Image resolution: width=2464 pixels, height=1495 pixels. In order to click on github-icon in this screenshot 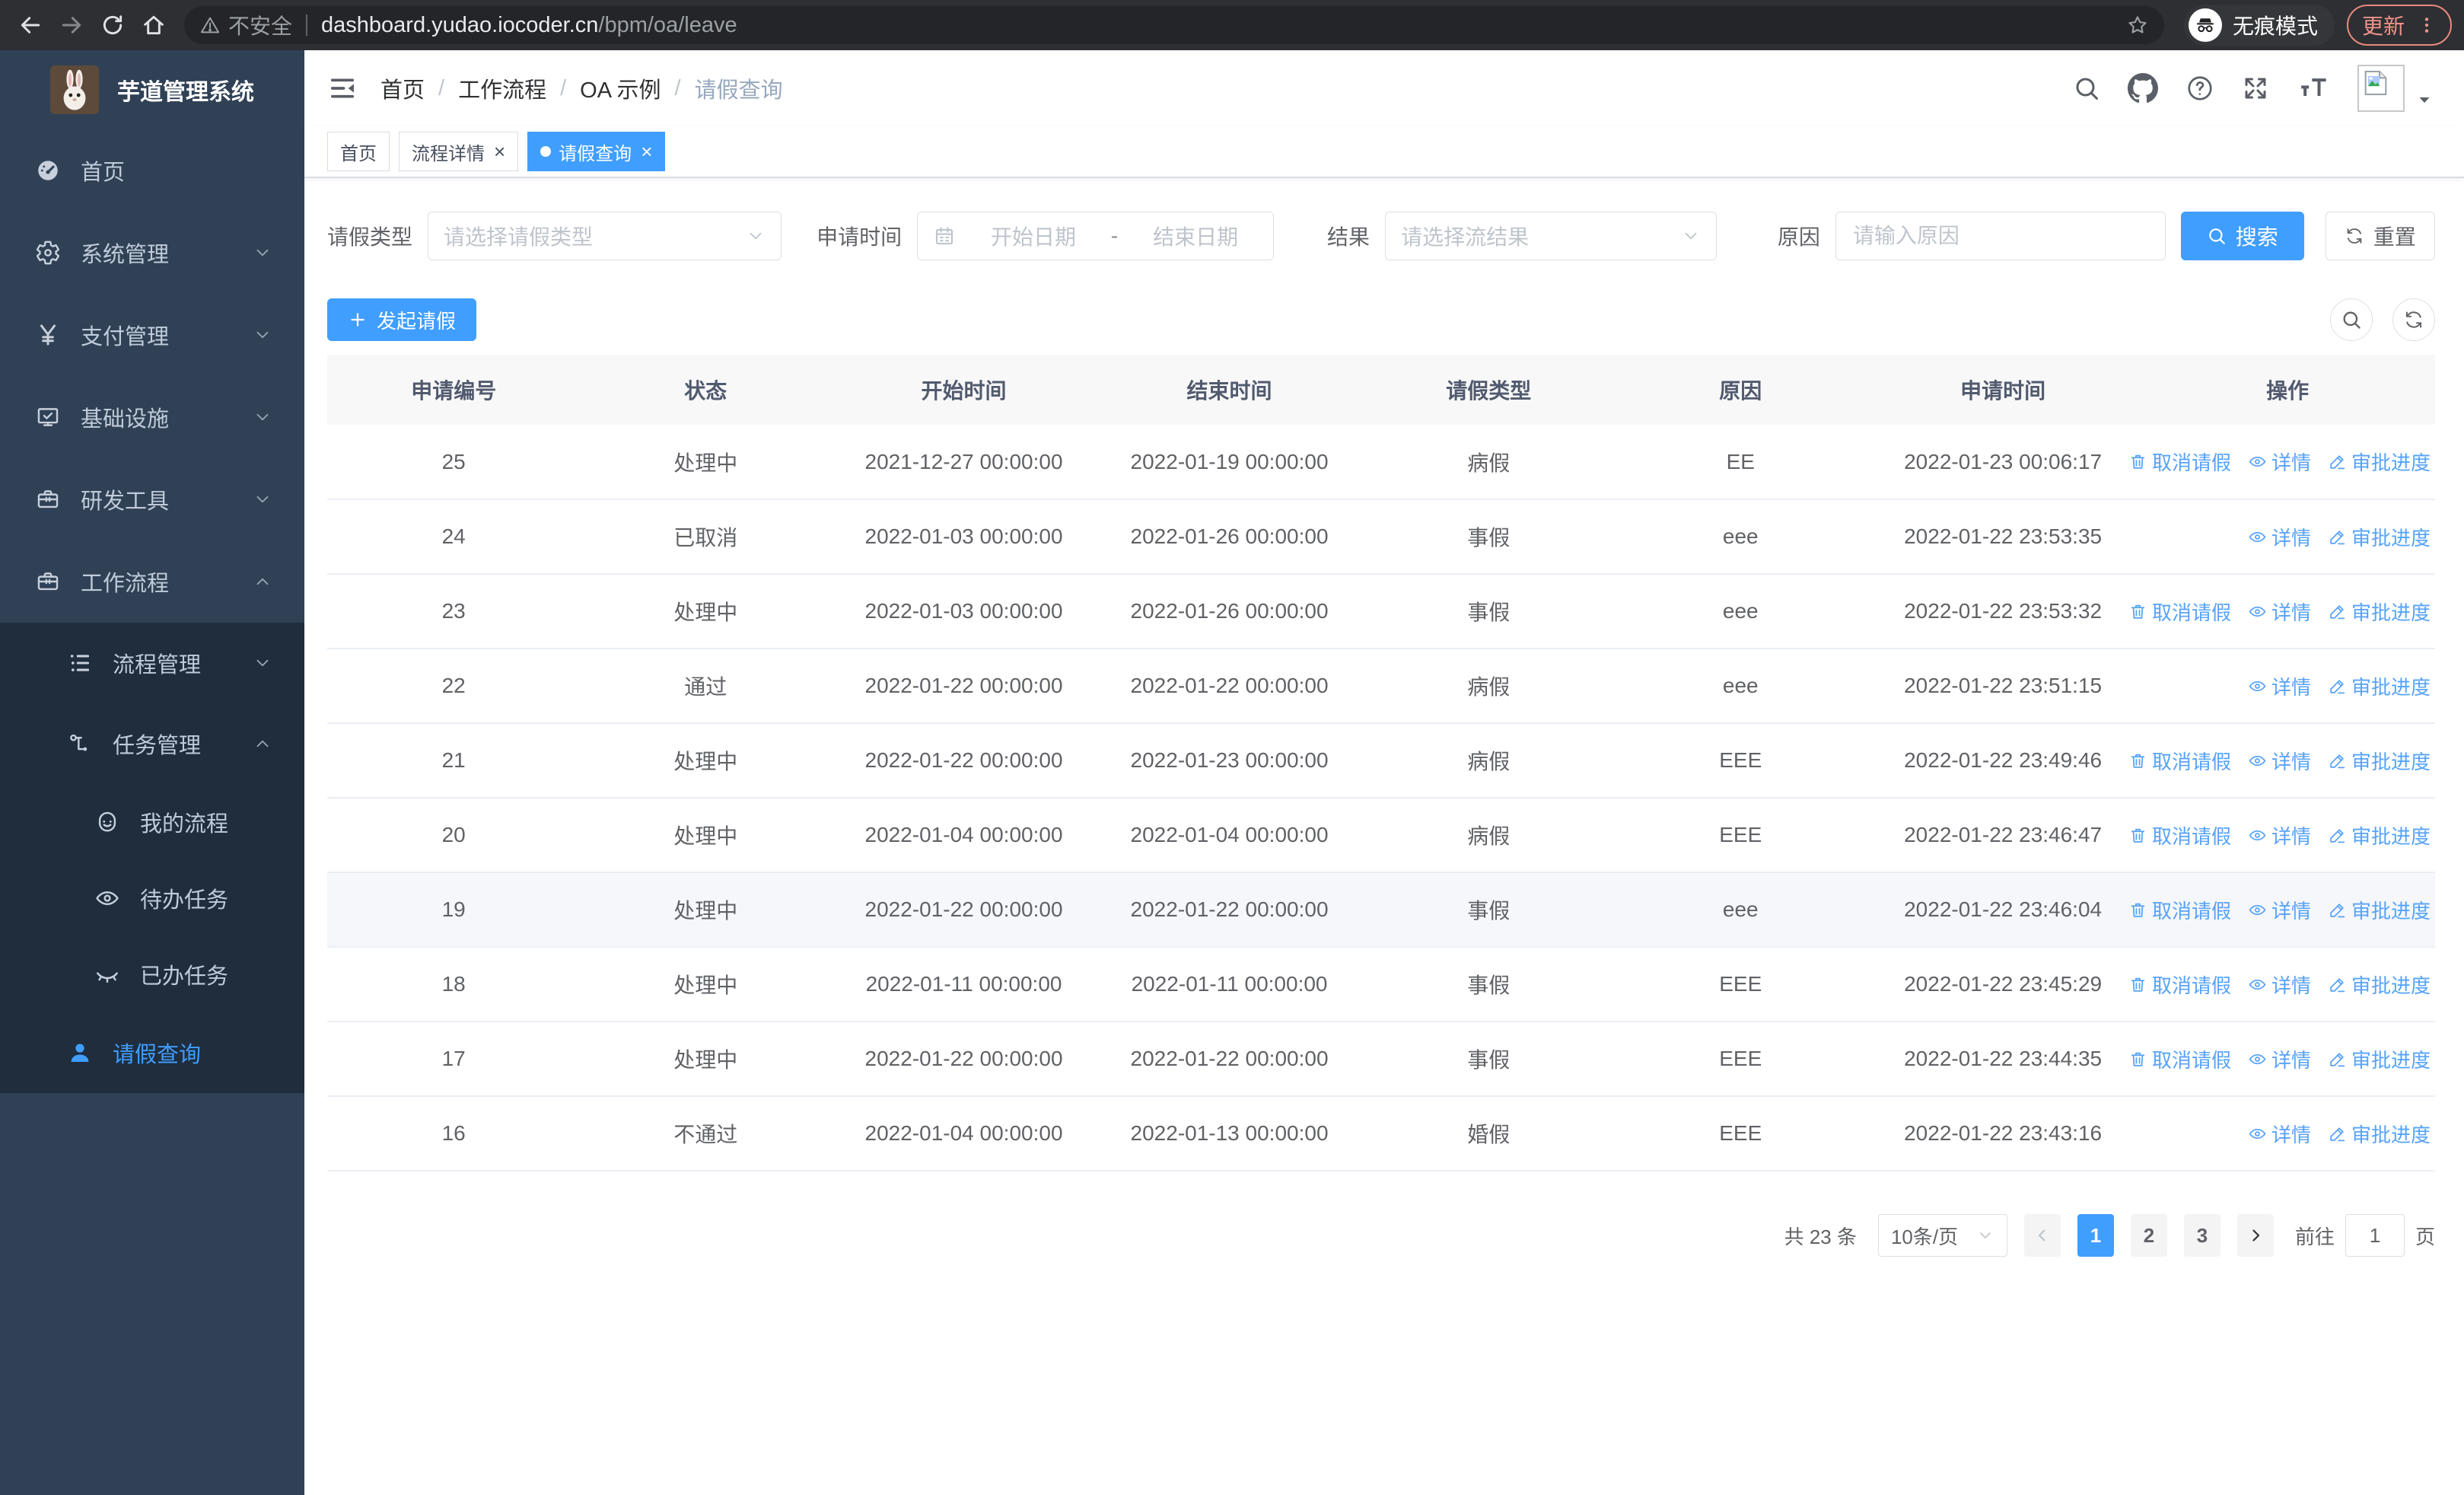, I will do `click(2143, 89)`.